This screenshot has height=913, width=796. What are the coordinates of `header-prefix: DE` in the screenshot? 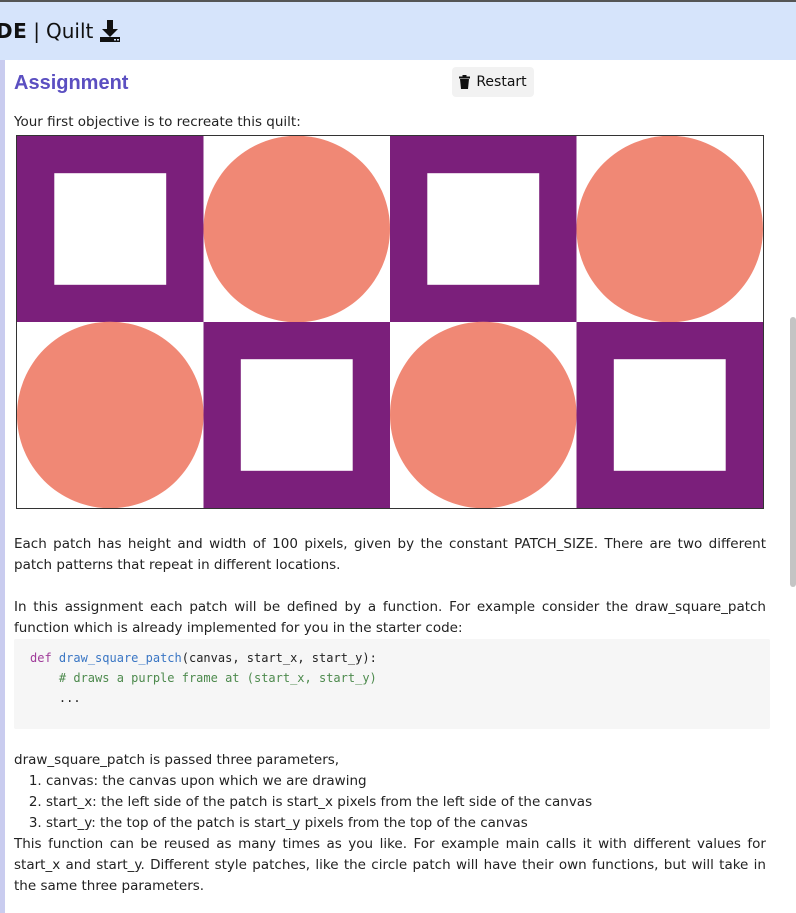 It's located at (14, 31).